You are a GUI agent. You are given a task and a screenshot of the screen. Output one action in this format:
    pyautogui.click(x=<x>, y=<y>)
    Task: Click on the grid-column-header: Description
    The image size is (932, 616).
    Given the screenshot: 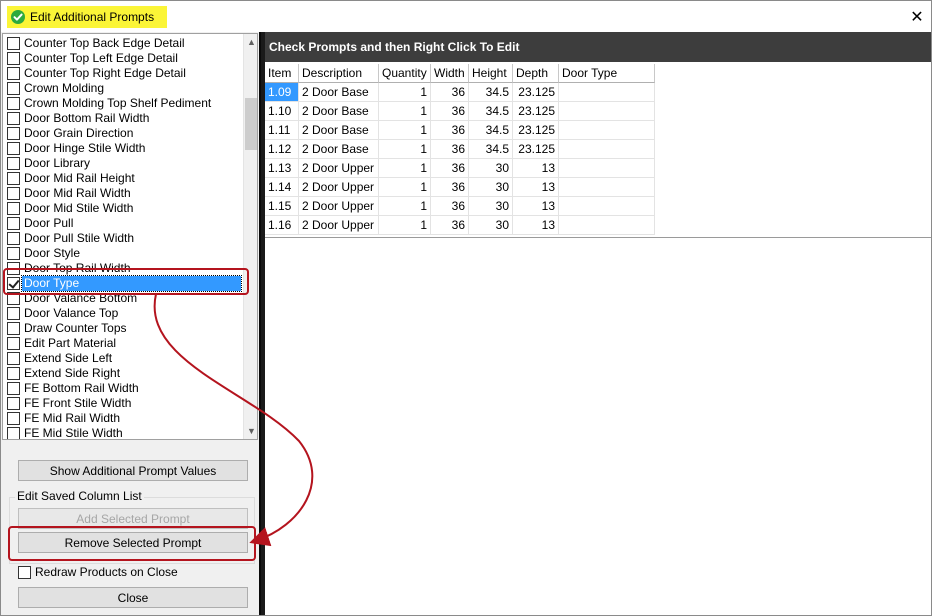 What is the action you would take?
    pyautogui.click(x=339, y=73)
    